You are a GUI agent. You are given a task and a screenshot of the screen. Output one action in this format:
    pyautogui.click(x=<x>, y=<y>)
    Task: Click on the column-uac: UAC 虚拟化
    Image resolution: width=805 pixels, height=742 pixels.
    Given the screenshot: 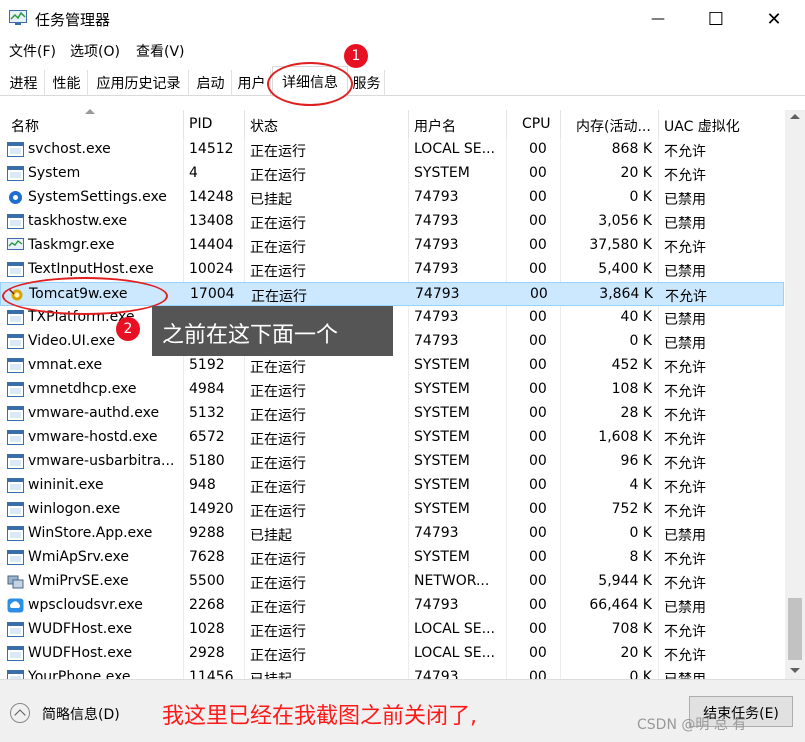 What is the action you would take?
    pyautogui.click(x=702, y=126)
    